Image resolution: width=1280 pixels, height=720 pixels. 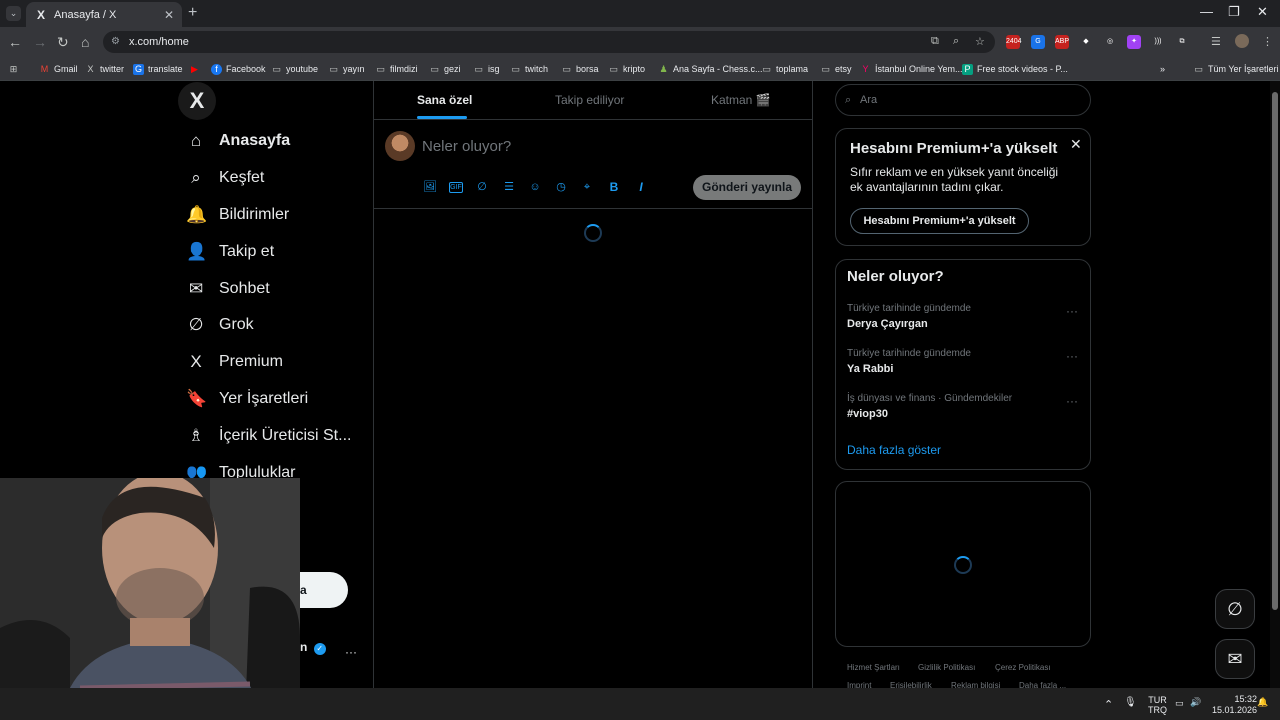 I want to click on footer-link-hizmet-artlar: Hizmet Şartları, so click(x=873, y=667).